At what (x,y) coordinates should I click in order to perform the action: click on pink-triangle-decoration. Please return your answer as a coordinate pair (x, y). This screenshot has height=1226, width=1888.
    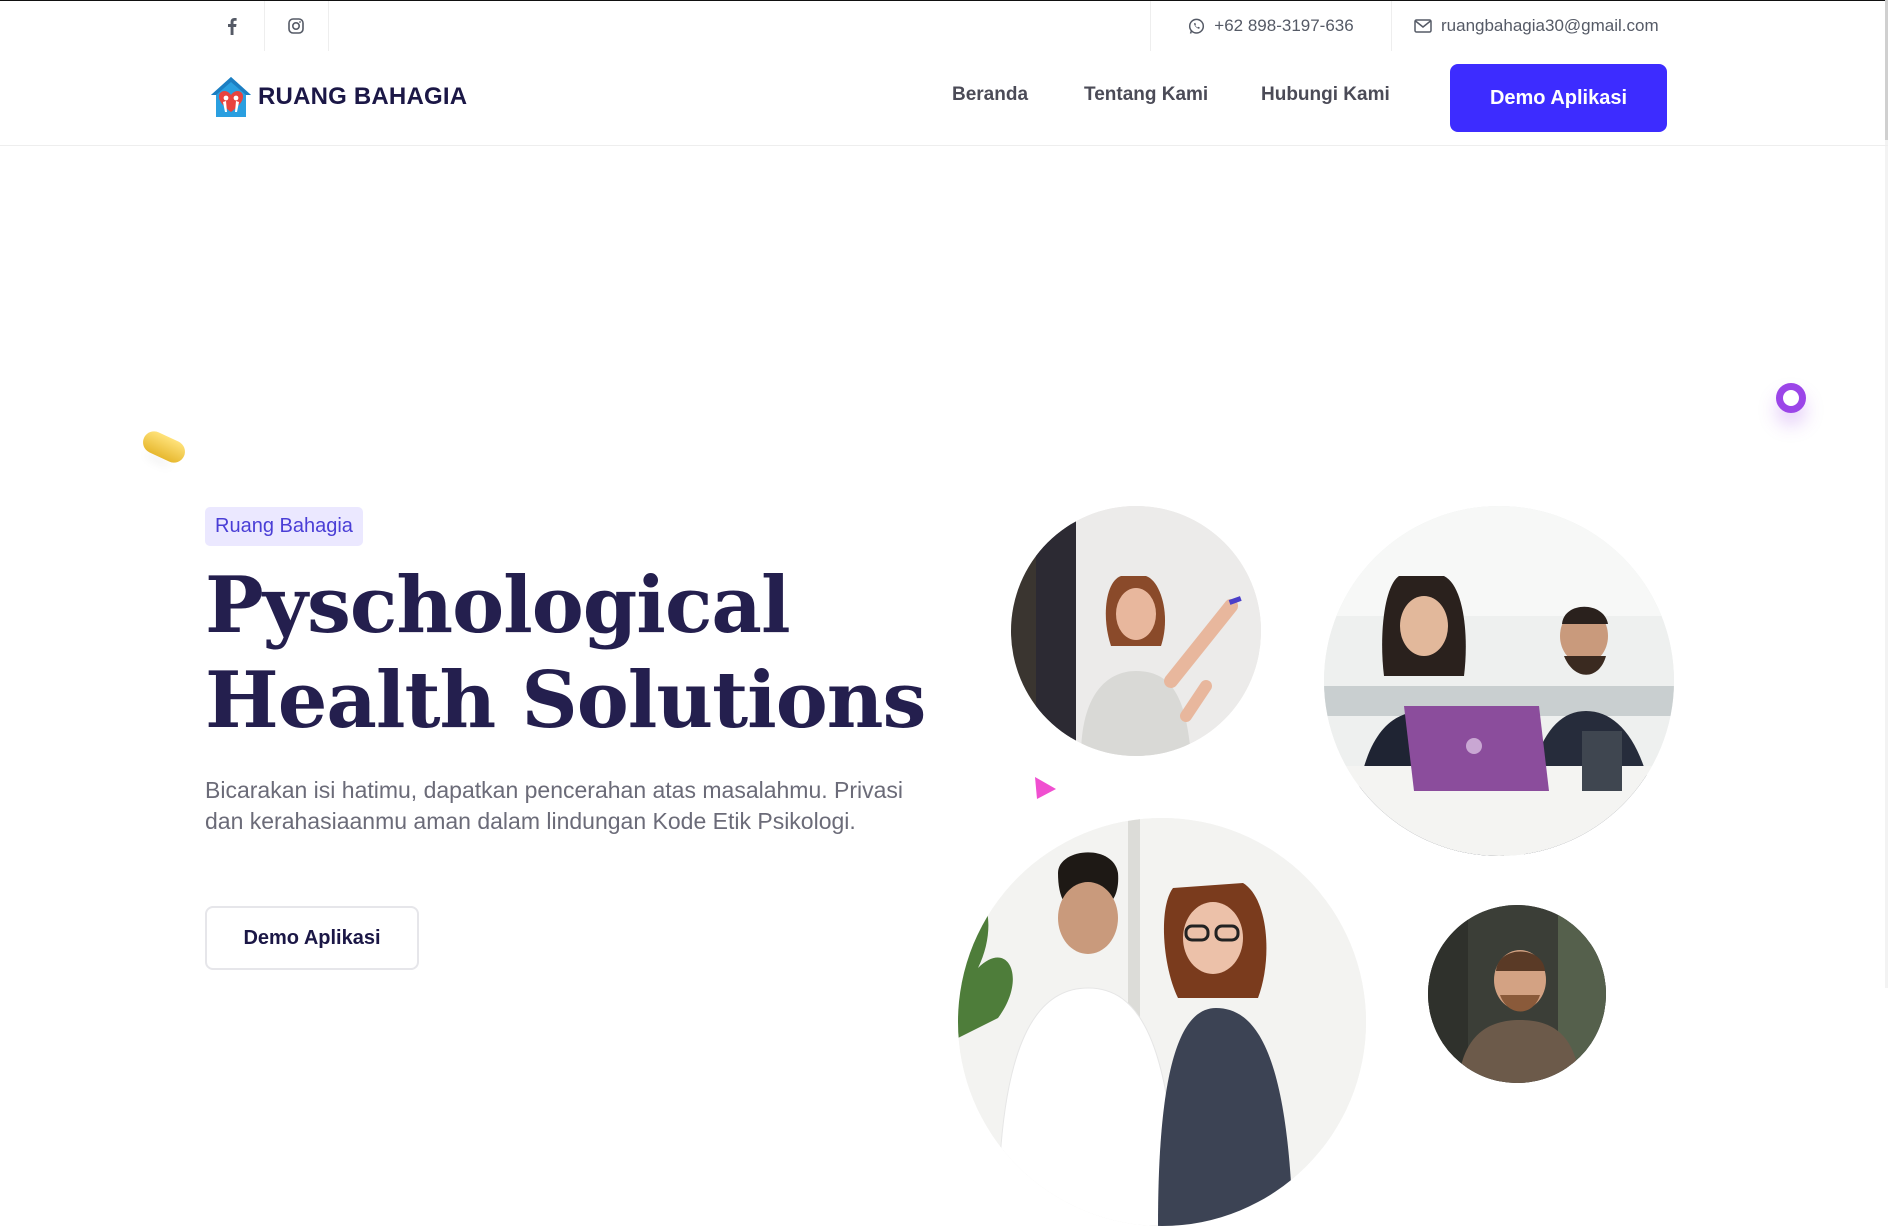
    Looking at the image, I should click on (1045, 788).